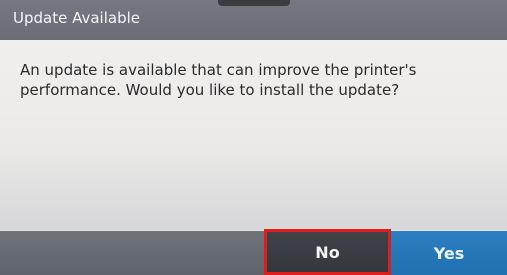 Image resolution: width=507 pixels, height=275 pixels. I want to click on no-button: No, so click(327, 252).